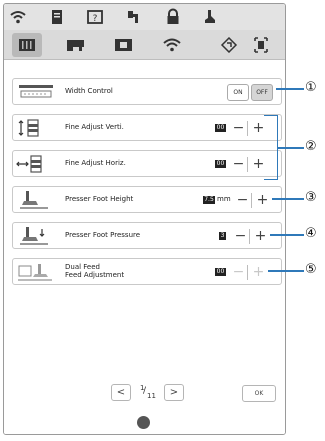  I want to click on callout-3: ③, so click(311, 197).